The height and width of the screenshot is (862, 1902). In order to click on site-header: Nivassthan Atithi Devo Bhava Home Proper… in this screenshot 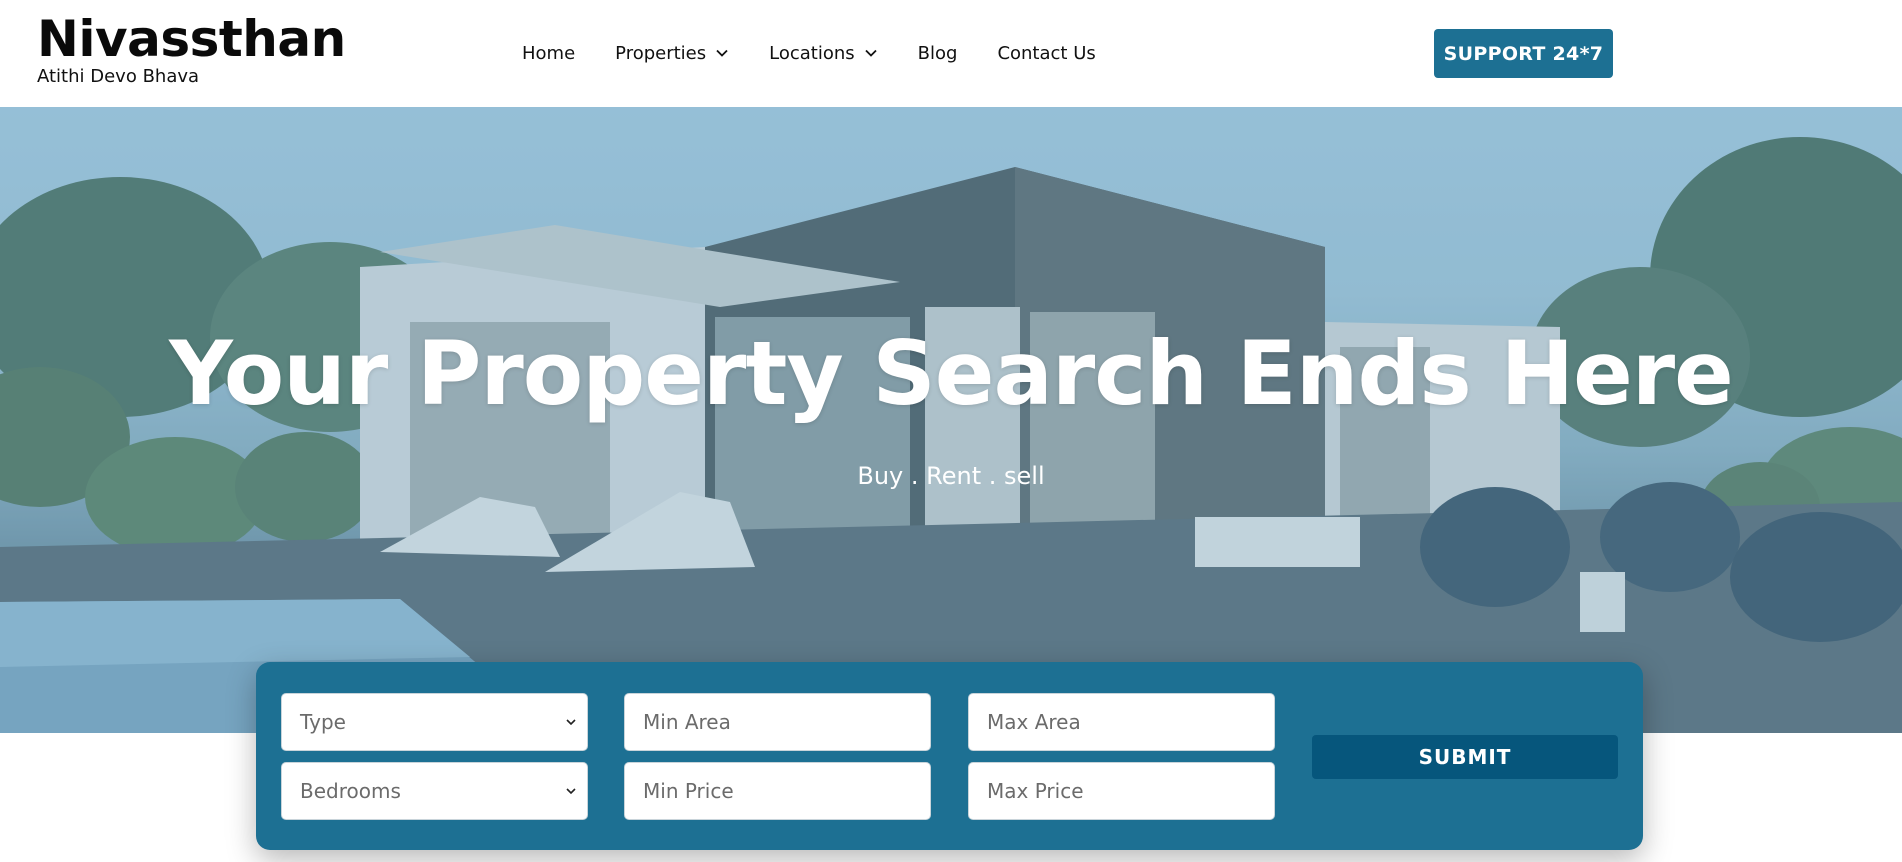, I will do `click(951, 53)`.